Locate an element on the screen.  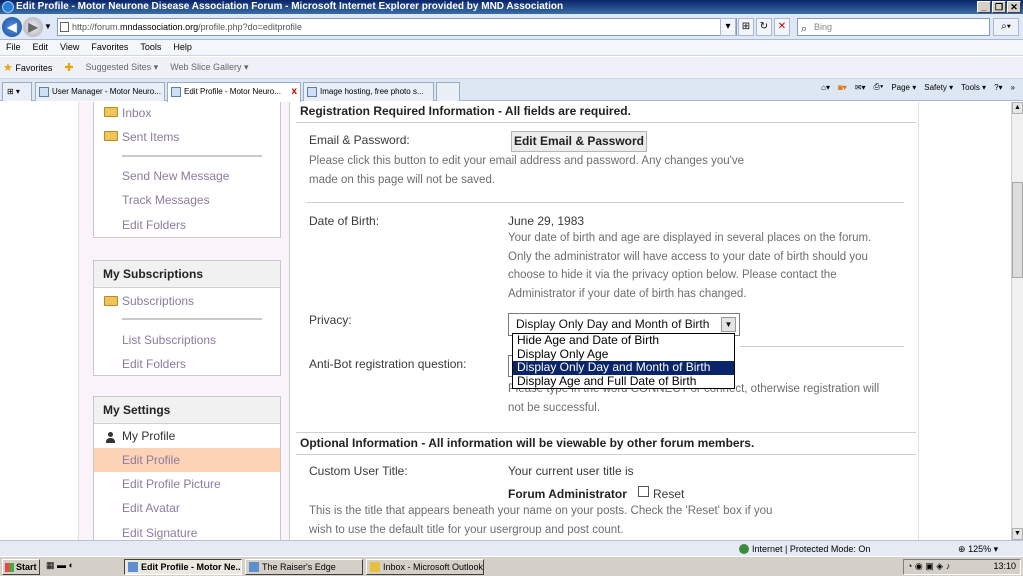
my-profile-link: My Profile is located at coordinates (148, 436).